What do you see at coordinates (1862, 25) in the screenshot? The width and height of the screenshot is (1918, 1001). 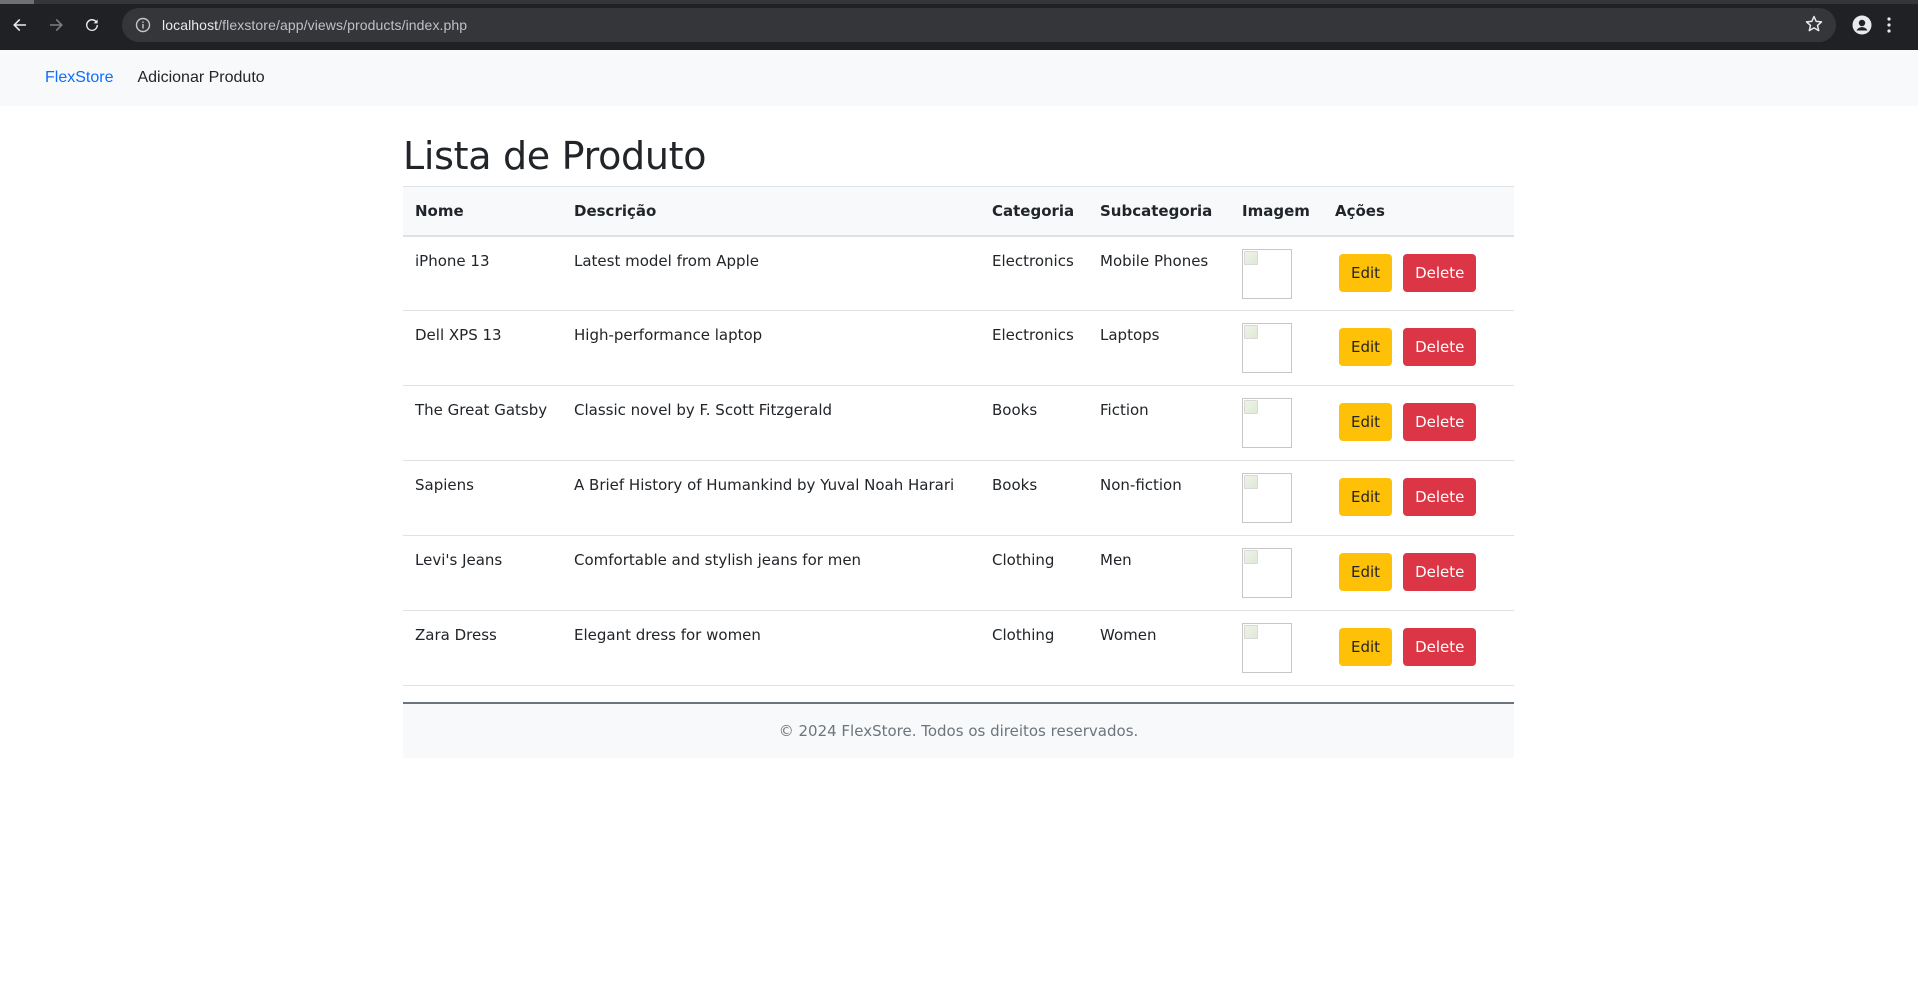 I see `profile-icon` at bounding box center [1862, 25].